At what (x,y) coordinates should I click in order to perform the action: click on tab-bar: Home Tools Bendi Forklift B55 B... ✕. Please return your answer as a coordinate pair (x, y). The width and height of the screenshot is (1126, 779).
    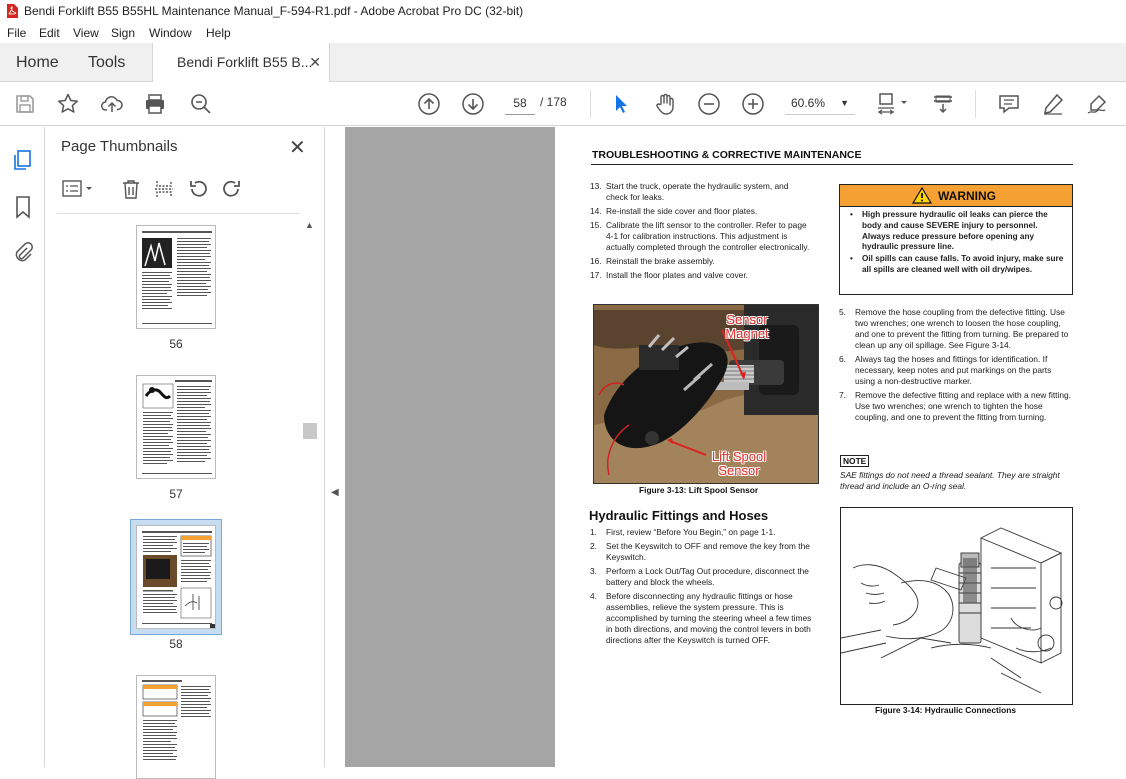
    Looking at the image, I should click on (563, 63).